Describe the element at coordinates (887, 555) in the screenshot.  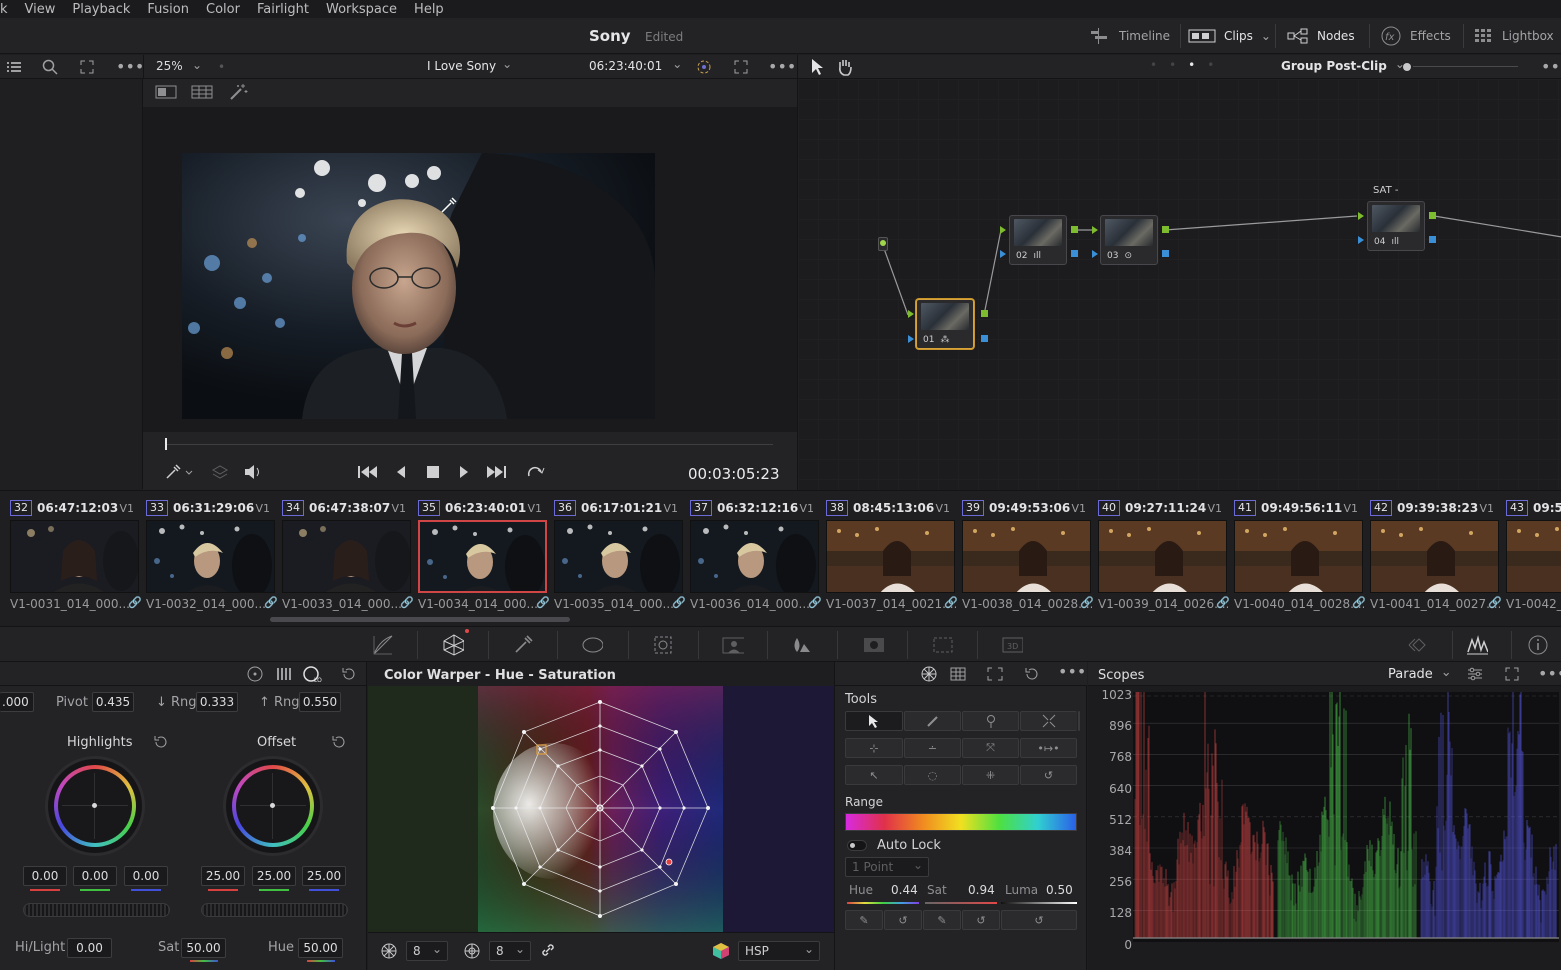
I see `clip-thumbnail-38: 38 08:45:13:06 V1 V1-0037_014_0021.... 🔗` at that location.